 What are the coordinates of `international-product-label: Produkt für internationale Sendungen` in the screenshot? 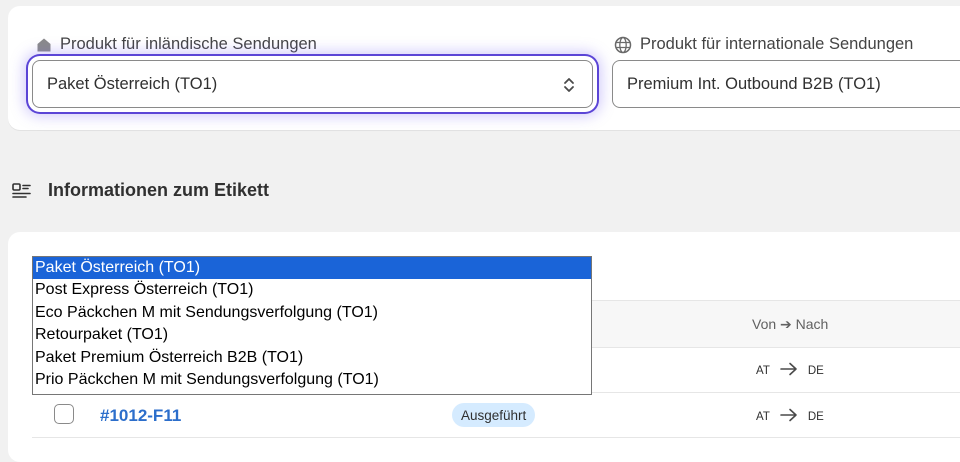 It's located at (763, 44).